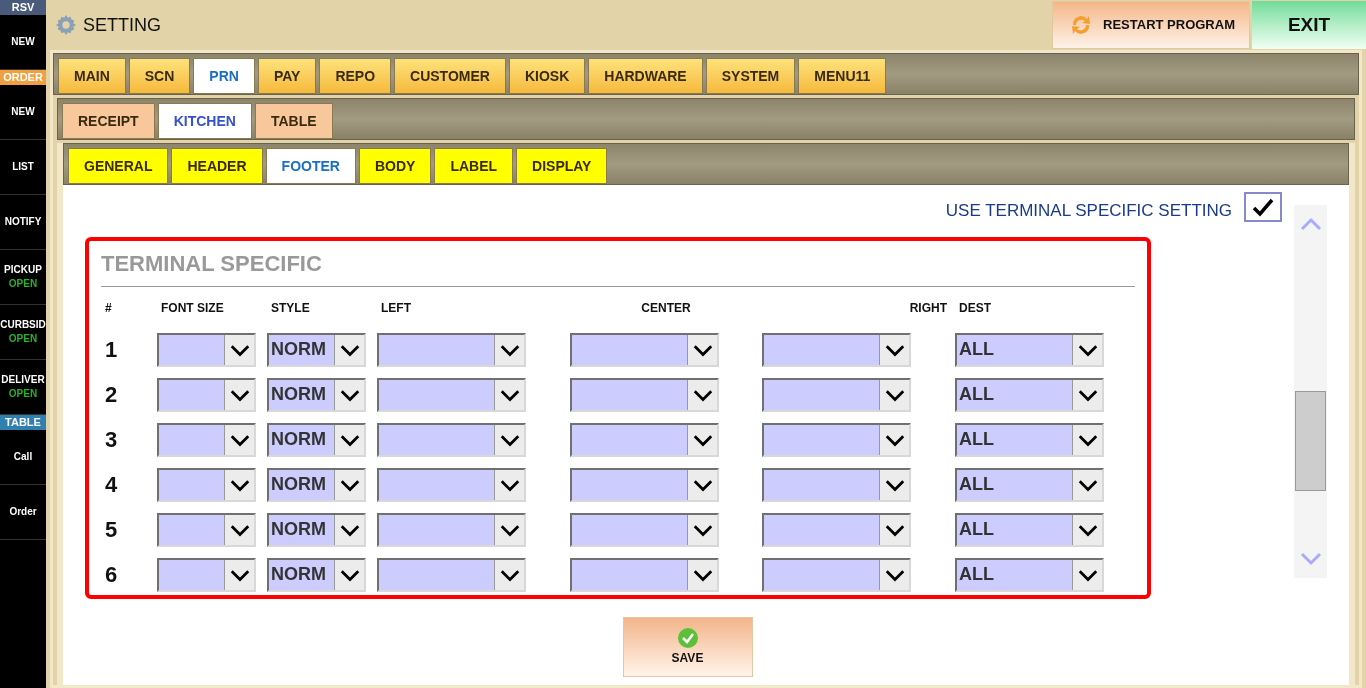  Describe the element at coordinates (192, 308) in the screenshot. I see `column-header: FONT SIZE` at that location.